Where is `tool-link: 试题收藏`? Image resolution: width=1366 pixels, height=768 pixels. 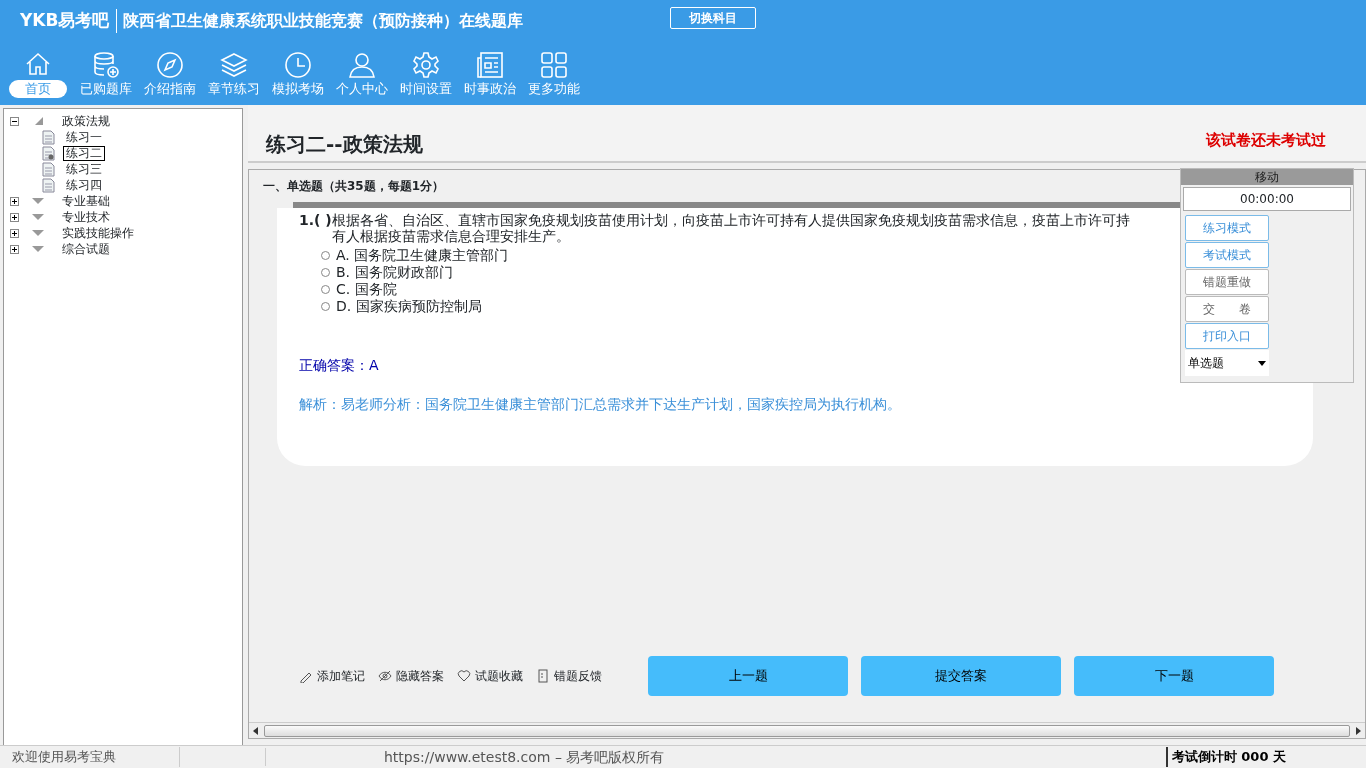
tool-link: 试题收藏 is located at coordinates (490, 676).